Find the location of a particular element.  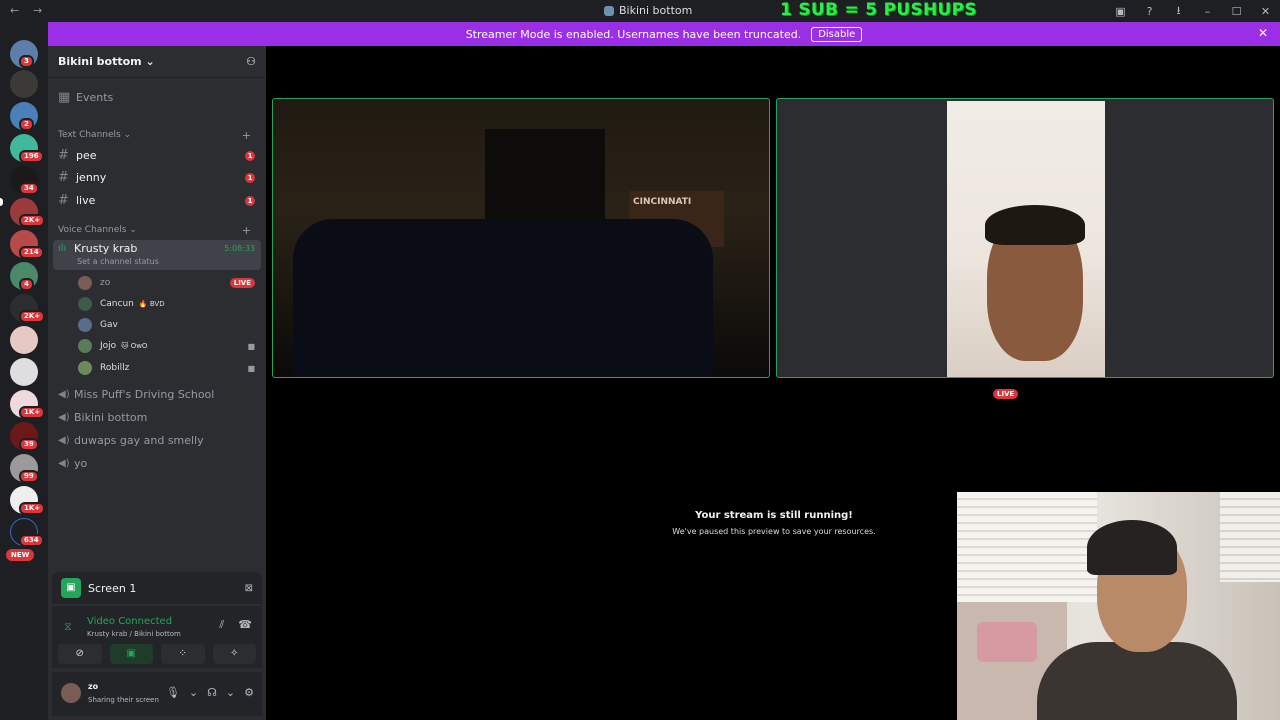

forward-icon: → is located at coordinates (37, 10).